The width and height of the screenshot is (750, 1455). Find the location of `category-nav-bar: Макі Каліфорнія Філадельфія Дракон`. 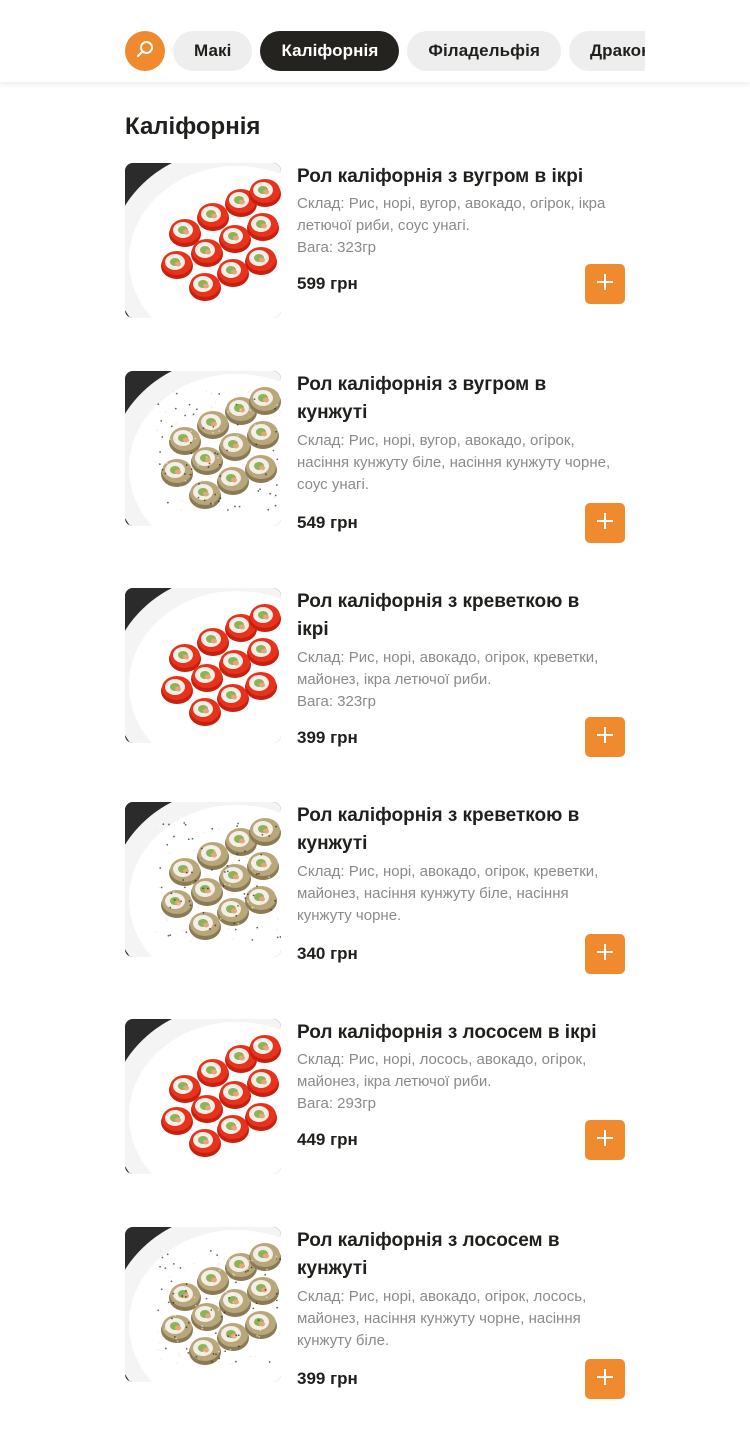

category-nav-bar: Макі Каліфорнія Філадельфія Дракон is located at coordinates (375, 41).